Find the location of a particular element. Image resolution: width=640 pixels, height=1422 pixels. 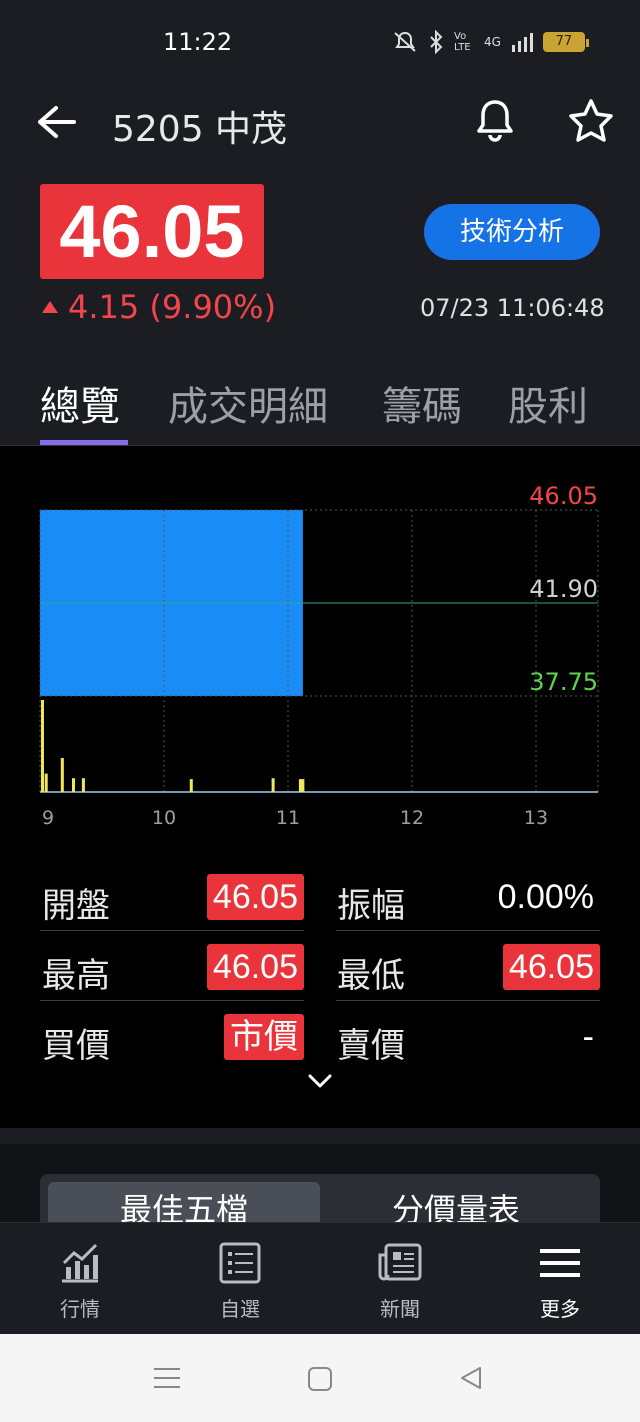

chevron-down-icon is located at coordinates (320, 1082).